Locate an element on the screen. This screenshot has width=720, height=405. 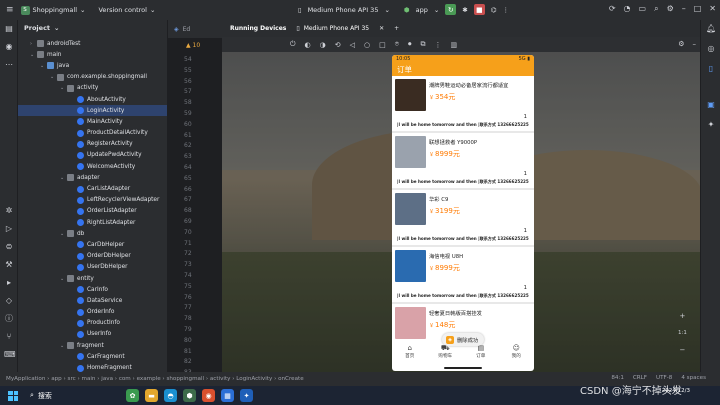
tree-item: HomeFragment is located at coordinates (92, 367).